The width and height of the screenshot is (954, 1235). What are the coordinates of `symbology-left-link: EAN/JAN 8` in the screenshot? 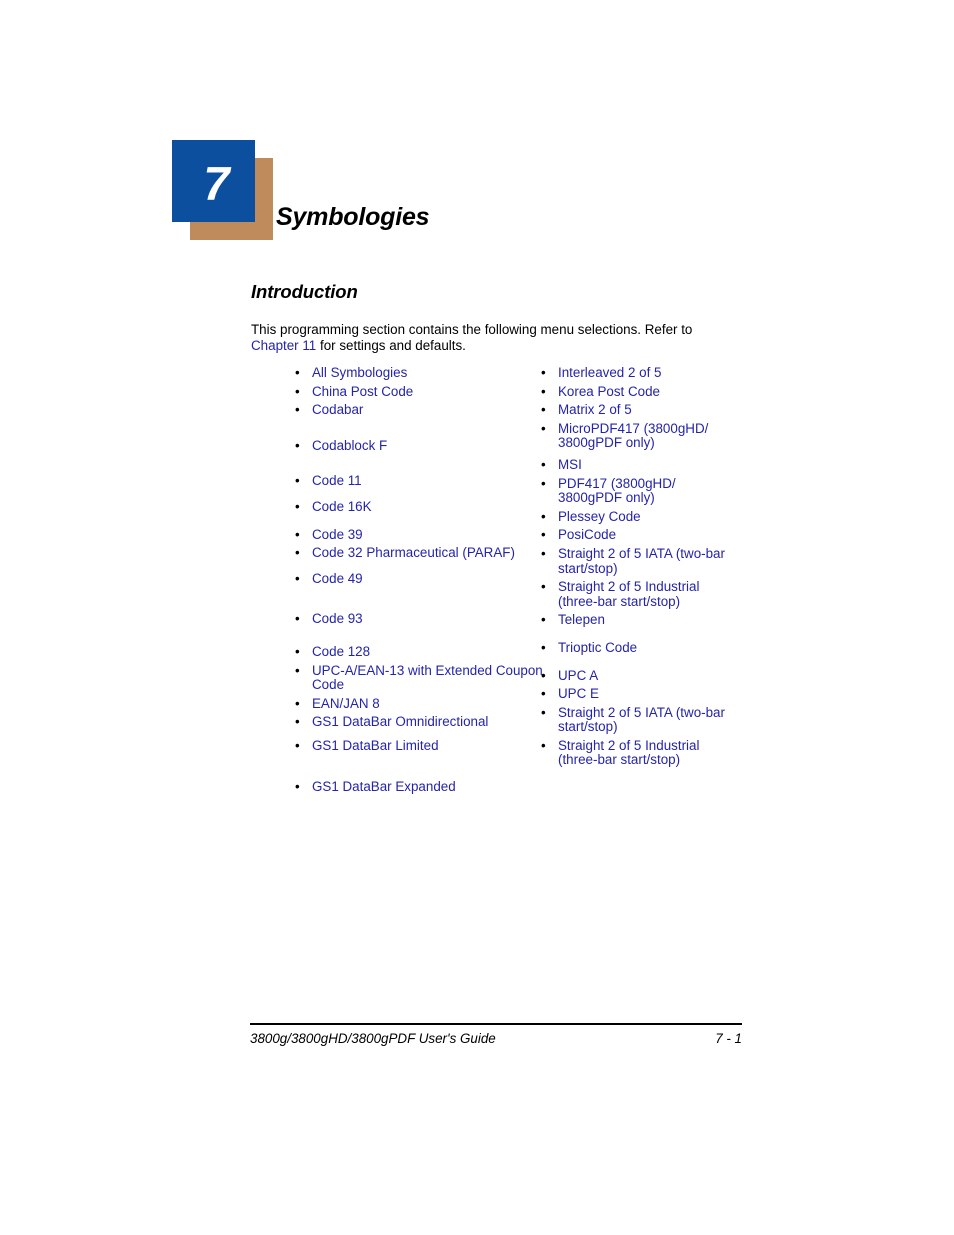 It's located at (428, 704).